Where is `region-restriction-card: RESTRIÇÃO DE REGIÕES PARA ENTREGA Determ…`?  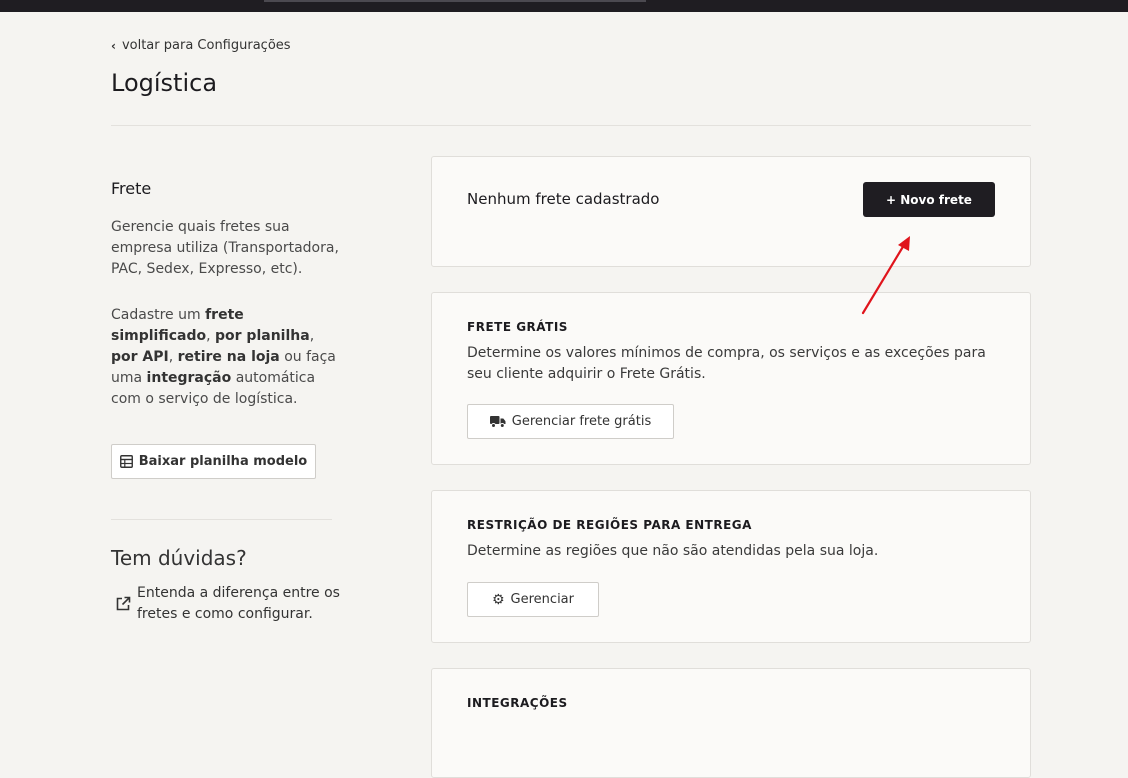
region-restriction-card: RESTRIÇÃO DE REGIÕES PARA ENTREGA Determ… is located at coordinates (731, 566).